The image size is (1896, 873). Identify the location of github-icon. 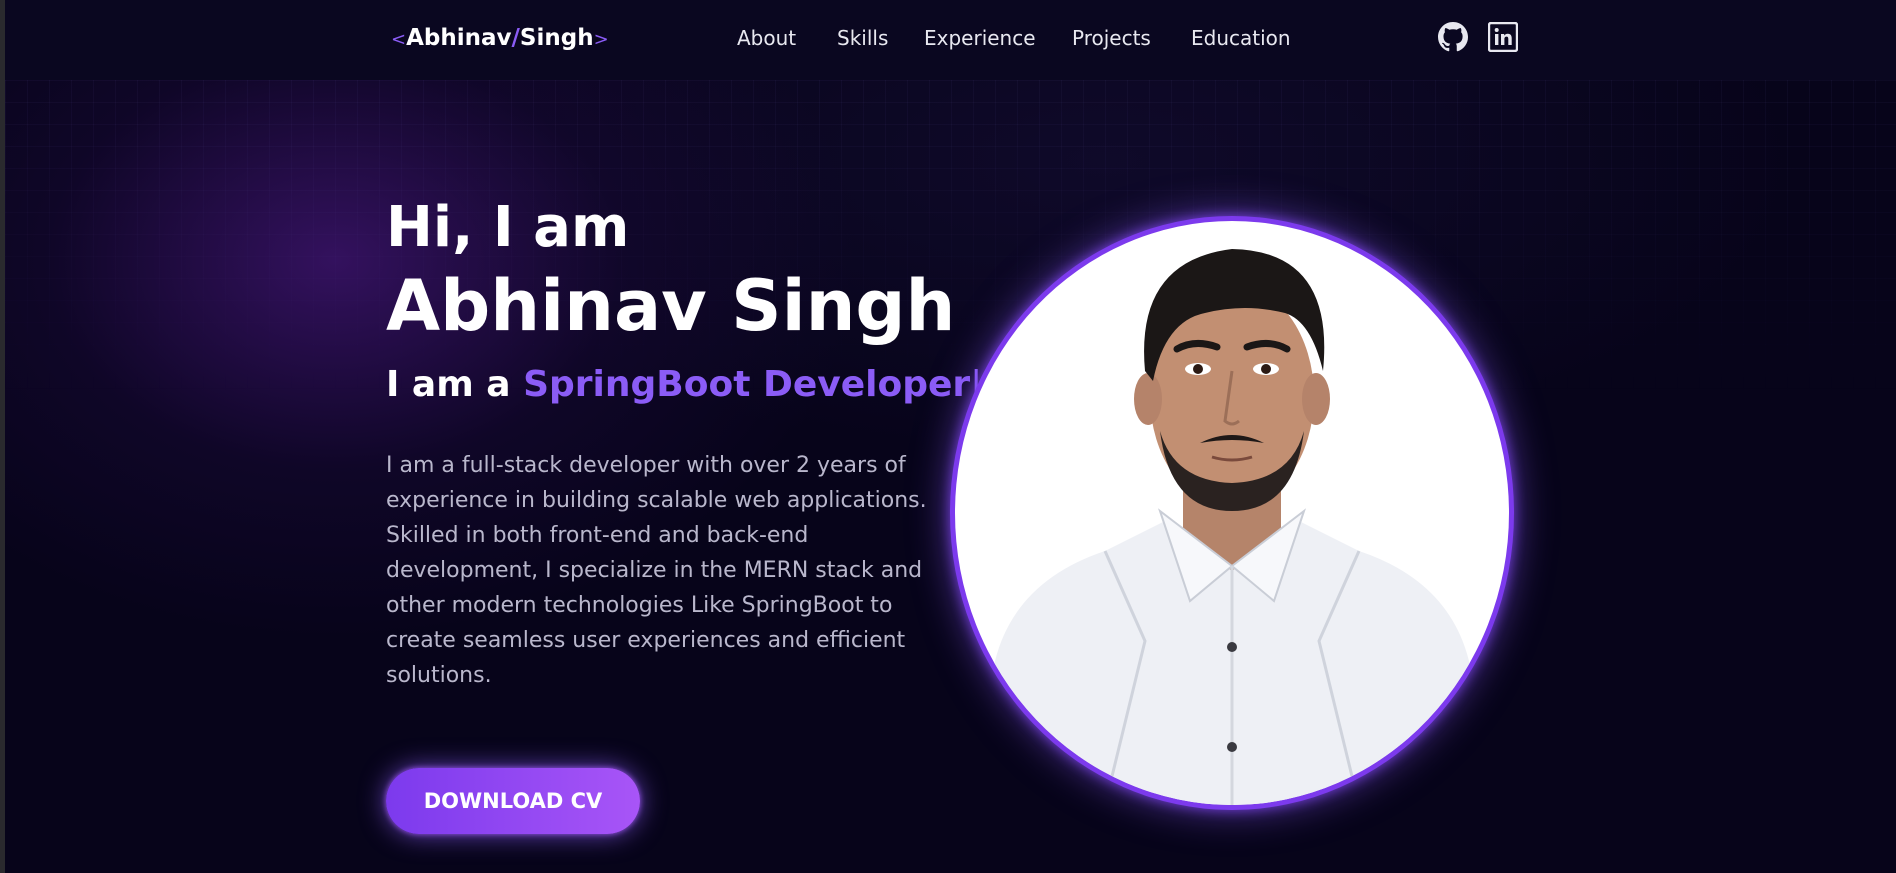
(1453, 37).